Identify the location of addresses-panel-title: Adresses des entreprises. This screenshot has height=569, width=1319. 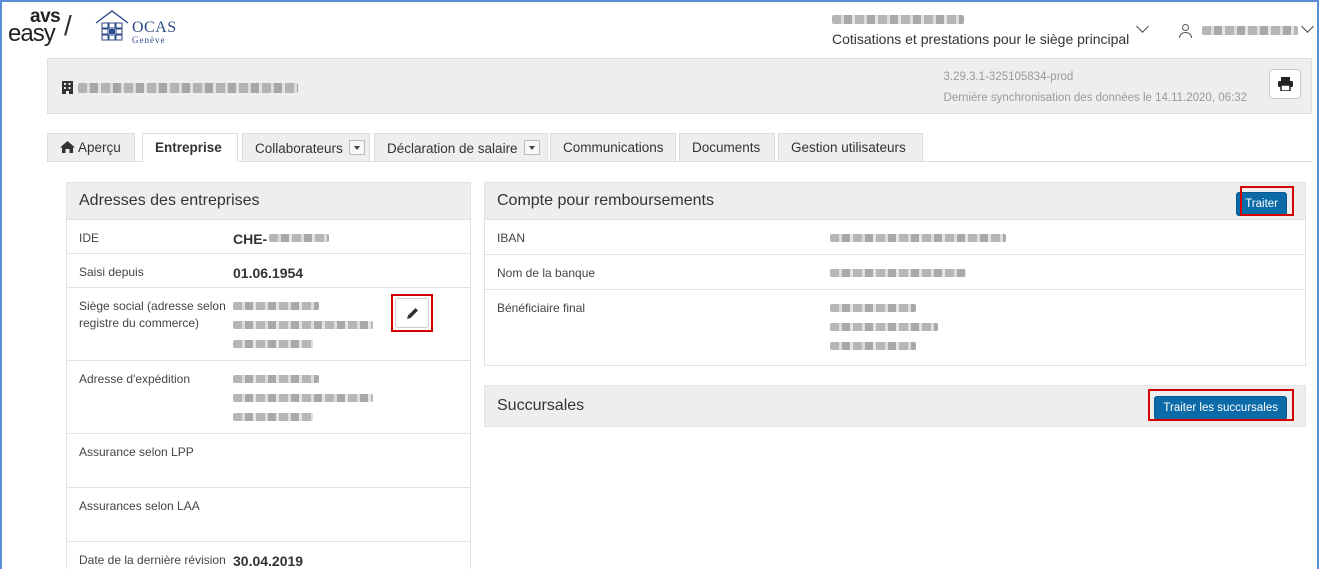
(268, 201).